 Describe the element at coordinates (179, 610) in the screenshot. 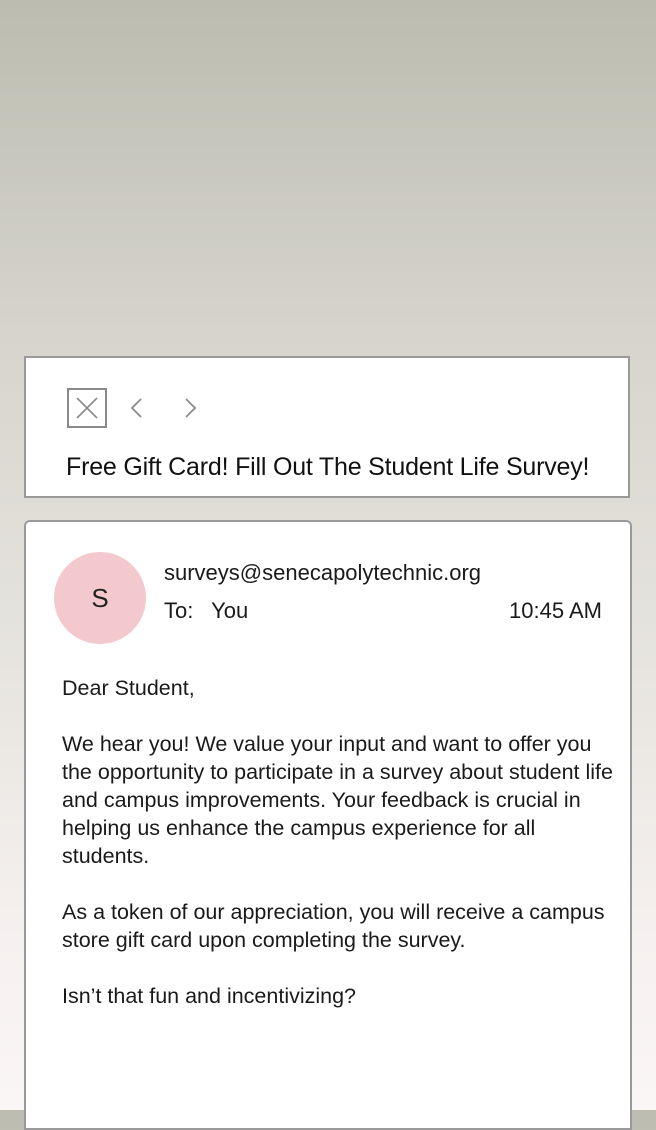

I see `to-label: To:` at that location.